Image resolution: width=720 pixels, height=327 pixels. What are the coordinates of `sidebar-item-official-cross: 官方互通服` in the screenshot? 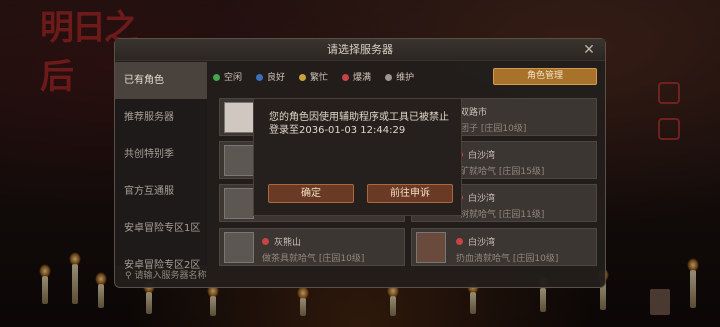 It's located at (161, 191).